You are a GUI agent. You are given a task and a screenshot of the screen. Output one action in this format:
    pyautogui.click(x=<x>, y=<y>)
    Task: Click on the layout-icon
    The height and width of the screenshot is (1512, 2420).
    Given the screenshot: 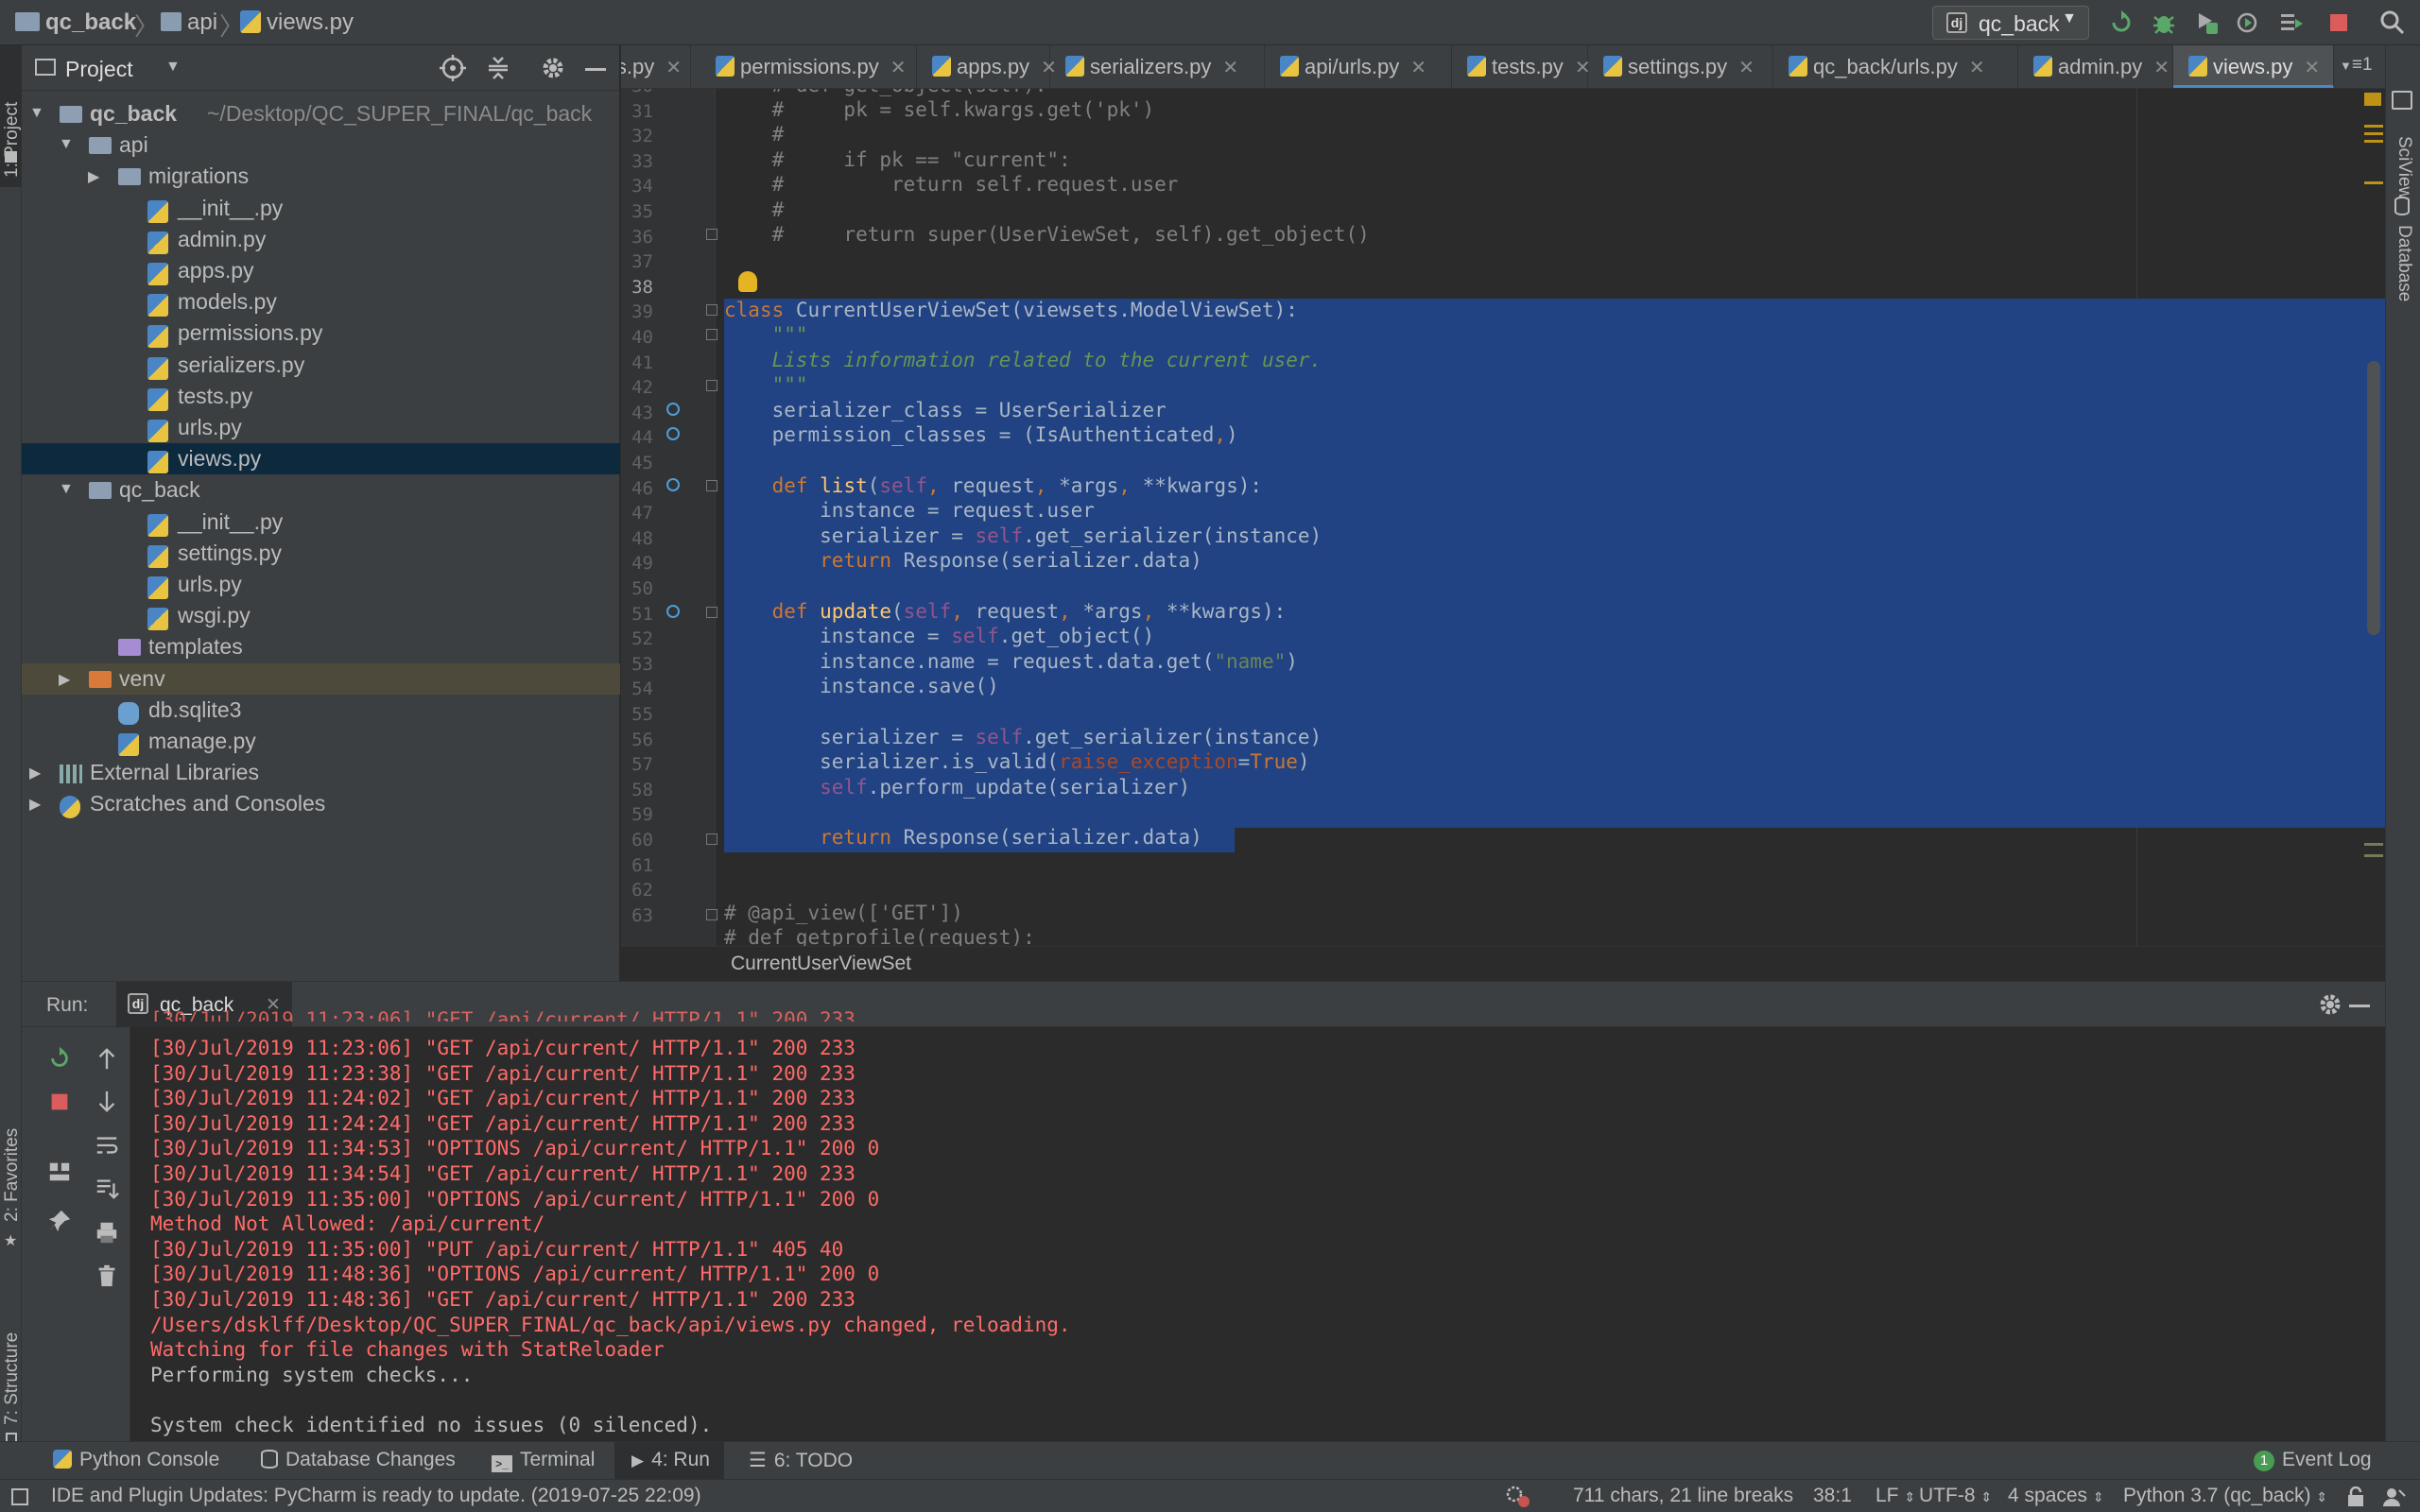 What is the action you would take?
    pyautogui.click(x=59, y=1172)
    